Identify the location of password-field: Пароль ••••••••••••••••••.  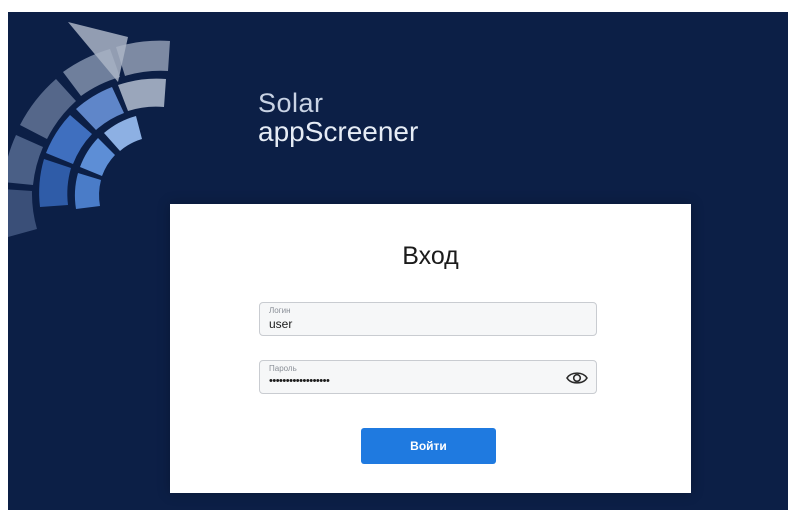
(428, 377).